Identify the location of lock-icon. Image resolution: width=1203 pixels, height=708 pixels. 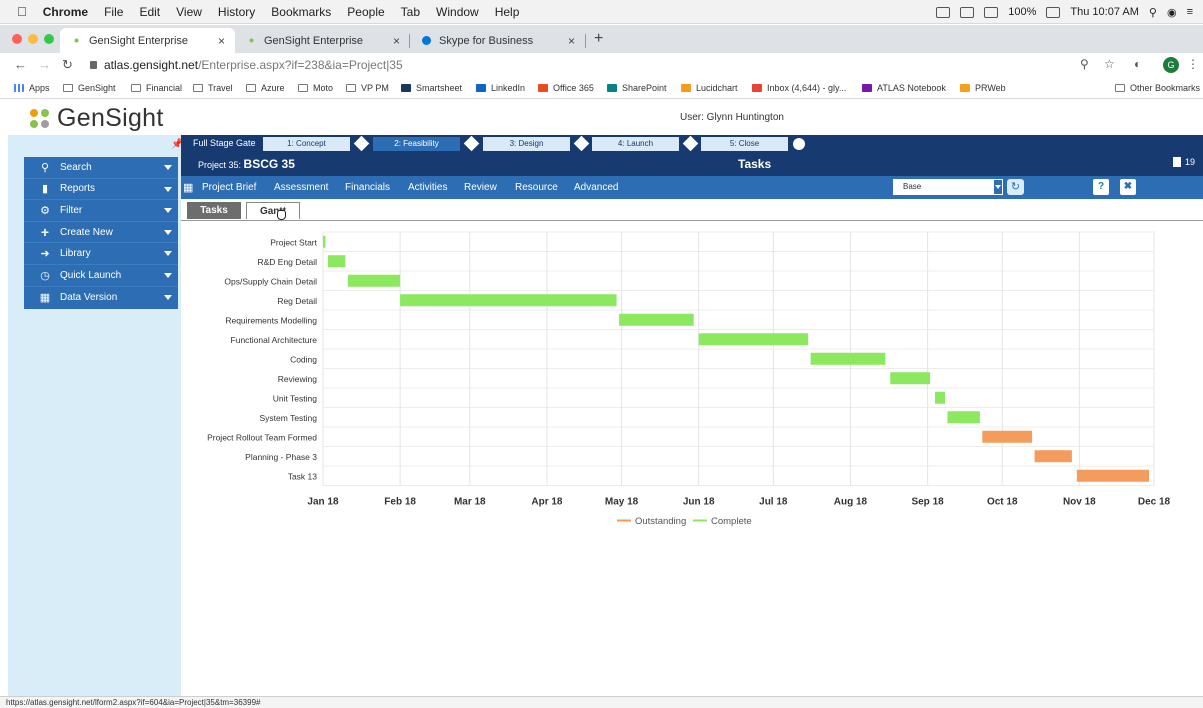
(93, 65).